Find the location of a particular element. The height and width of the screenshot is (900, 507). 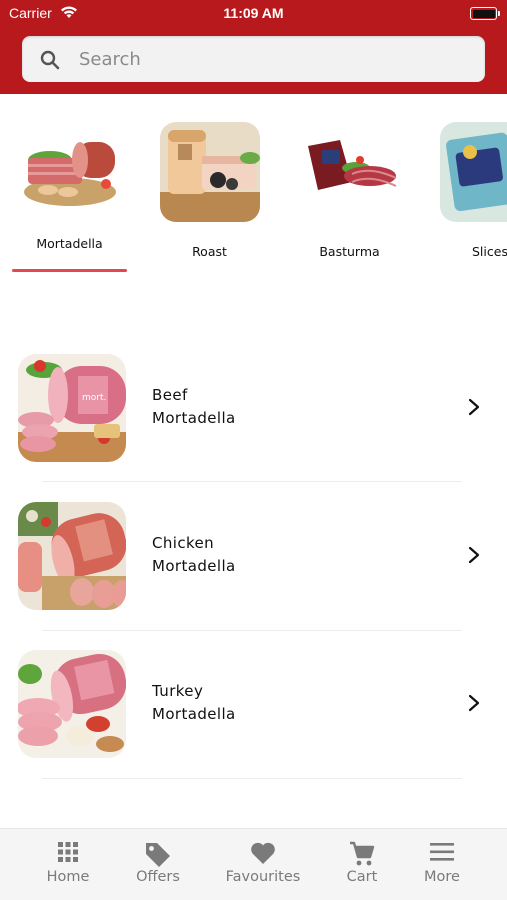

status-time: 11:09 AM is located at coordinates (253, 13).